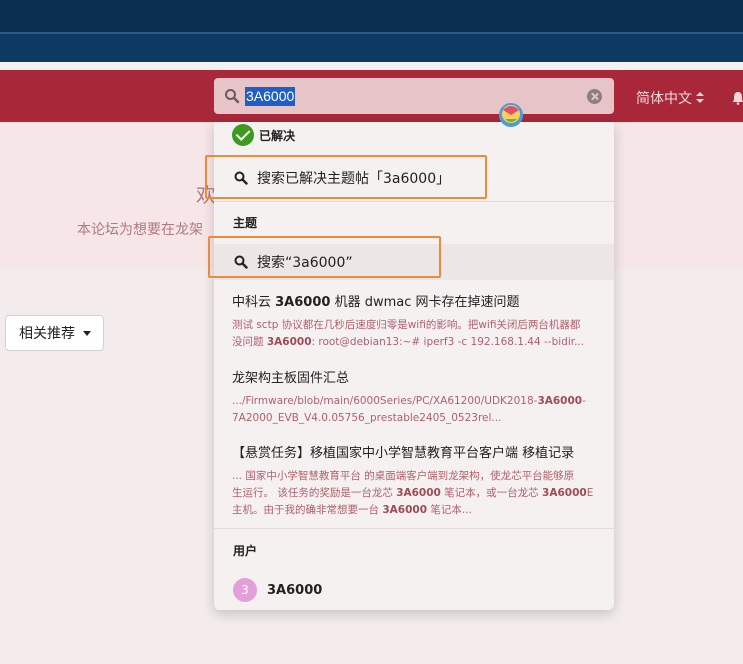  I want to click on check-icon, so click(243, 135).